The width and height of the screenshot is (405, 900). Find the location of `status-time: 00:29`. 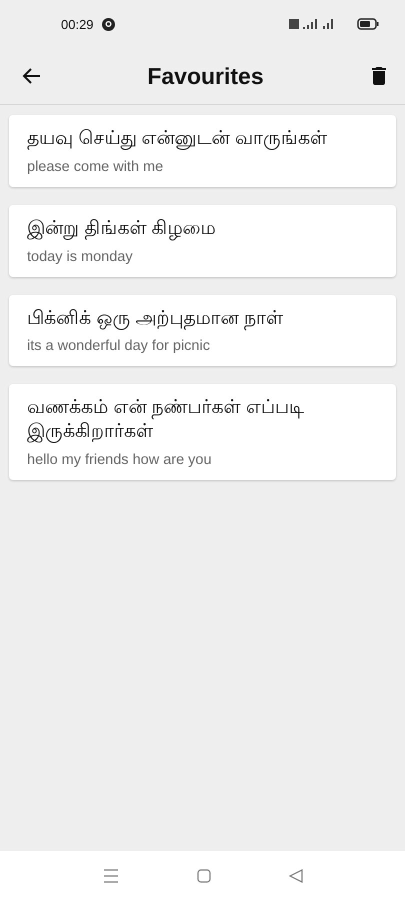

status-time: 00:29 is located at coordinates (77, 24).